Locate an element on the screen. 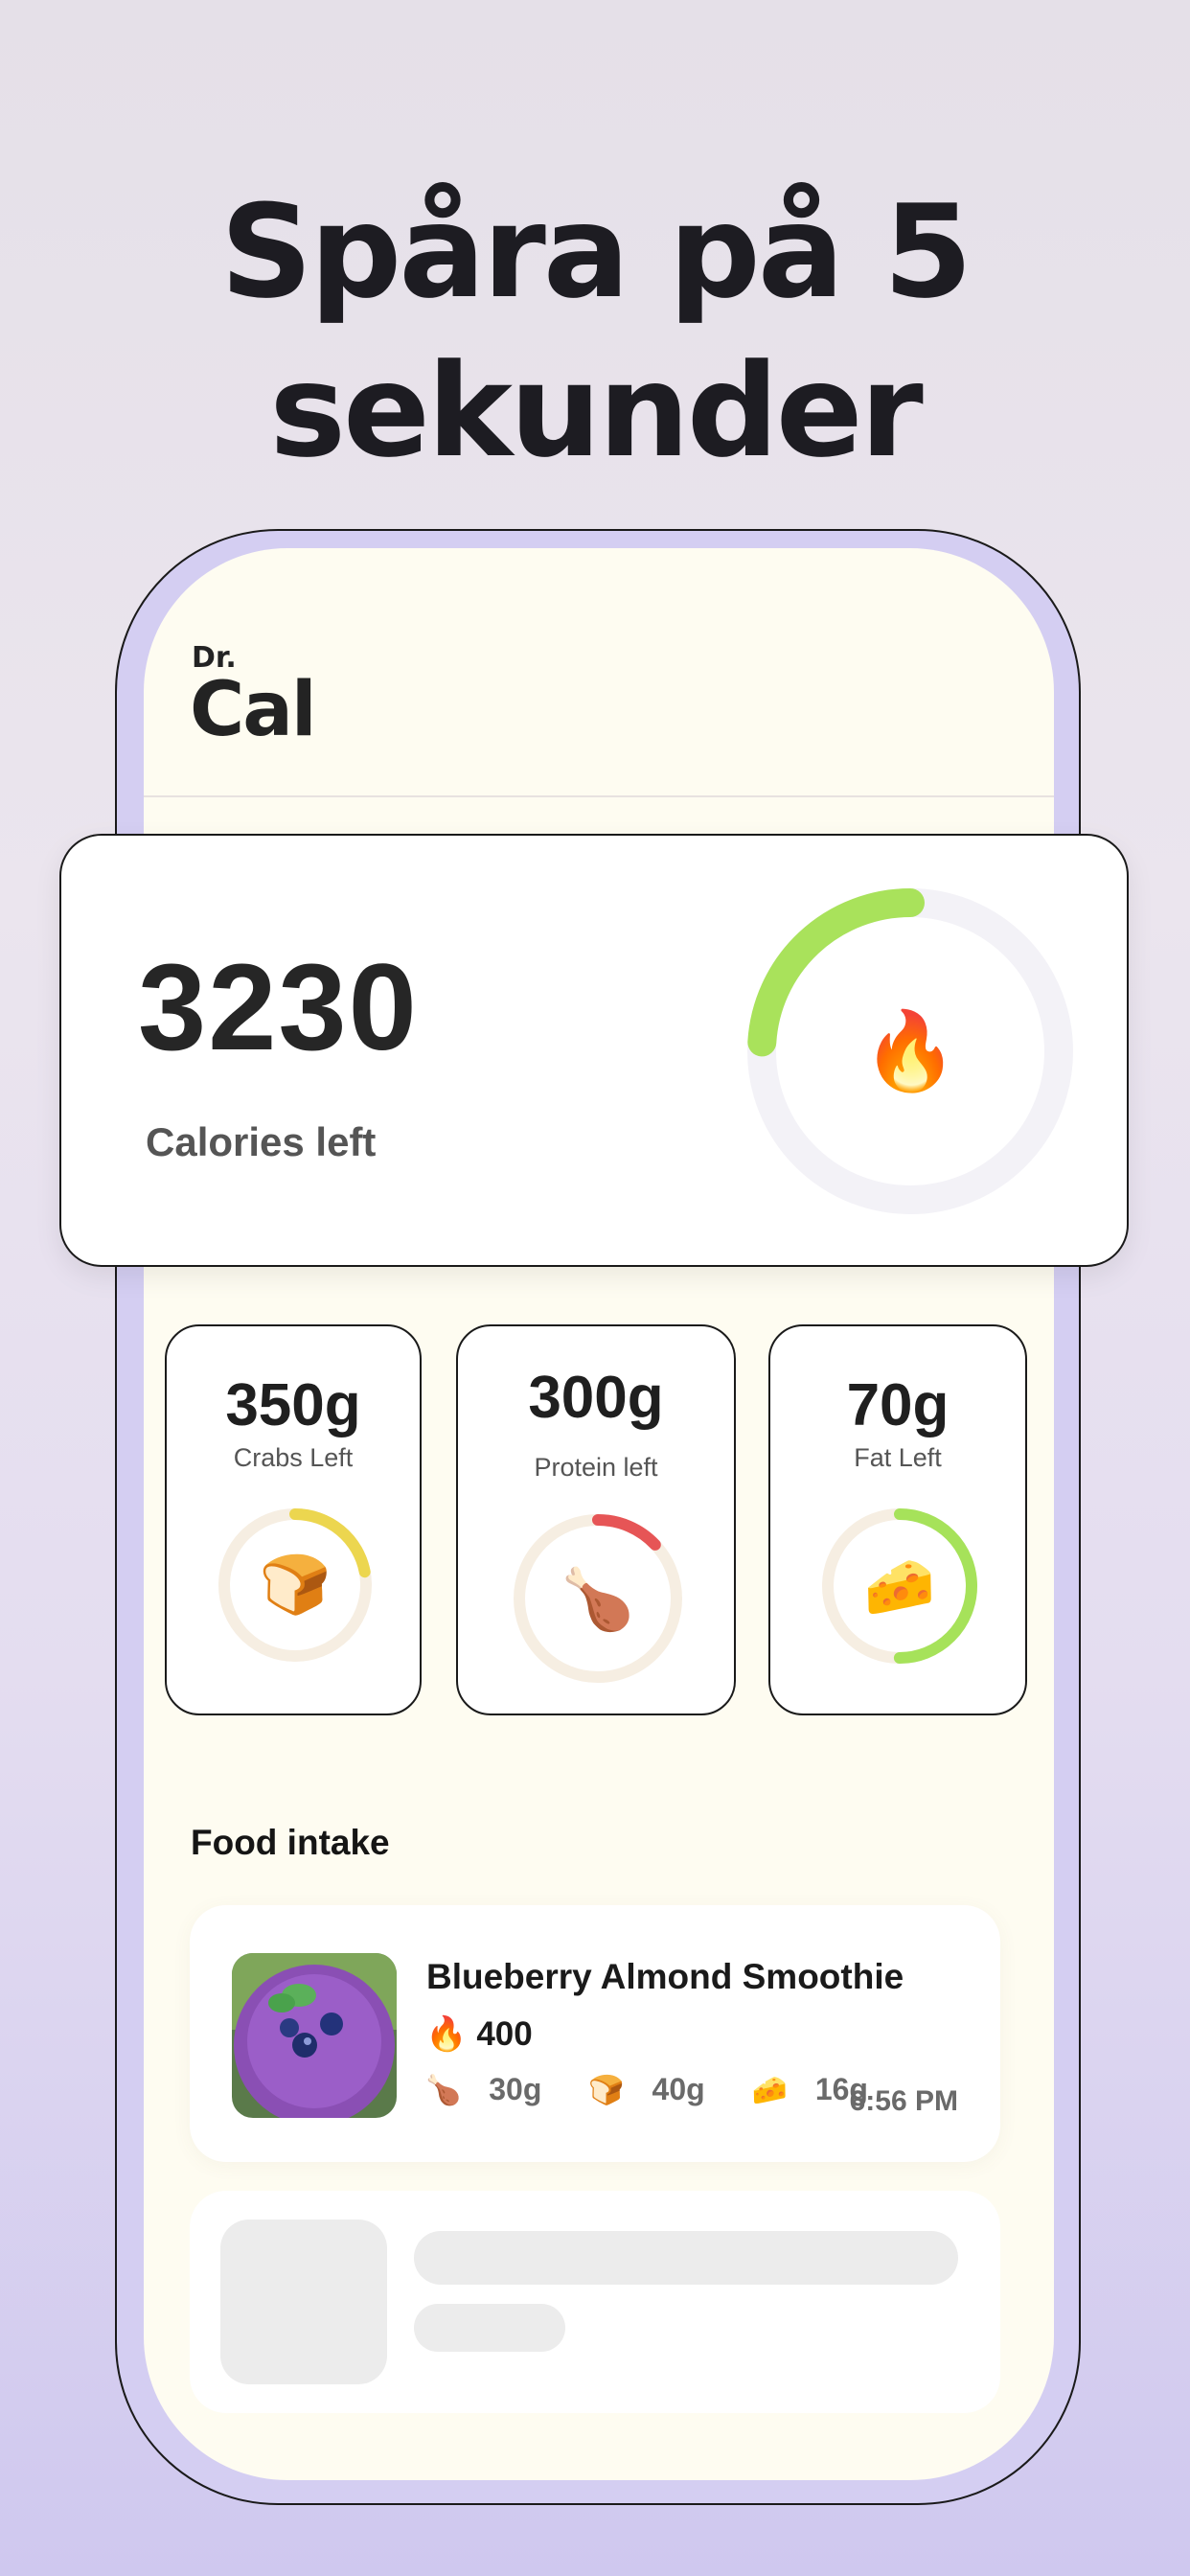 Image resolution: width=1190 pixels, height=2576 pixels. food-intake-title: Food intake is located at coordinates (290, 1842).